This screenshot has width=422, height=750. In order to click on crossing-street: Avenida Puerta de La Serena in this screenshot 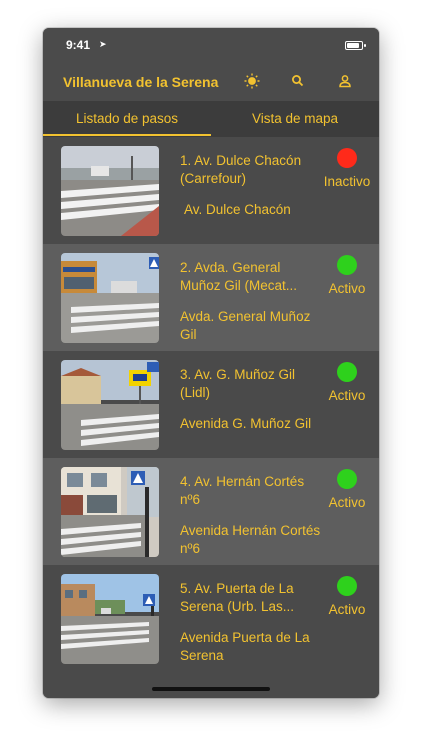, I will do `click(245, 646)`.